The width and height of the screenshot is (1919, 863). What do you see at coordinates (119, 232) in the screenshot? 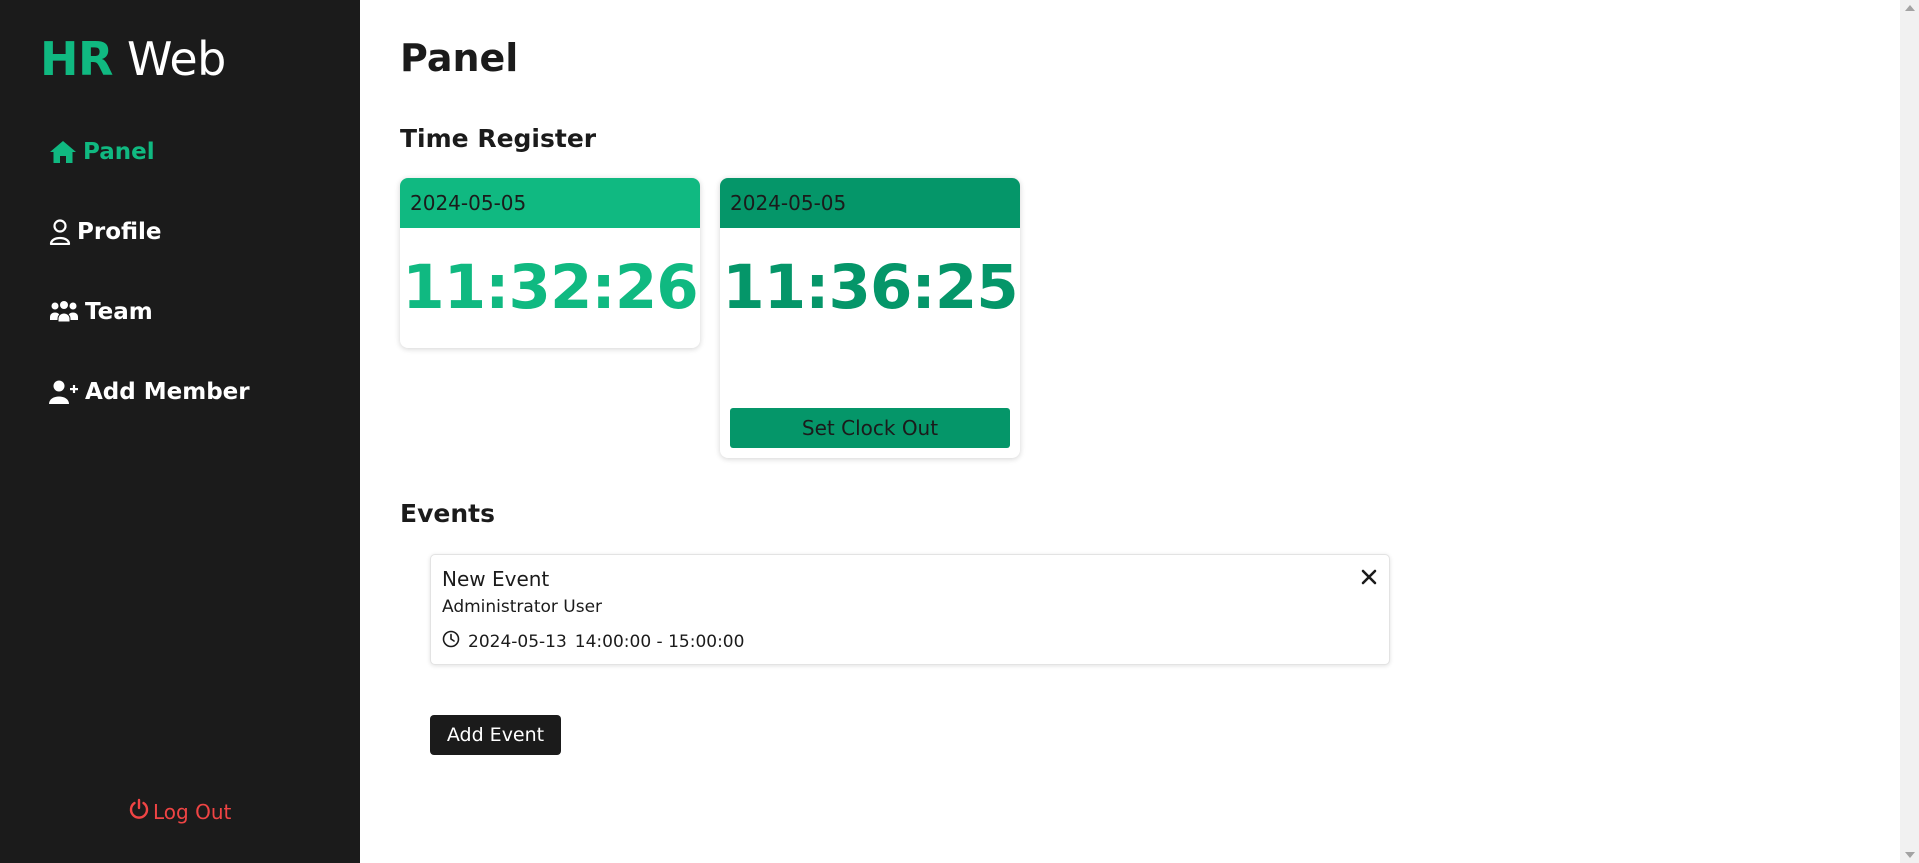
I see `sidebar-item-label: Profile` at bounding box center [119, 232].